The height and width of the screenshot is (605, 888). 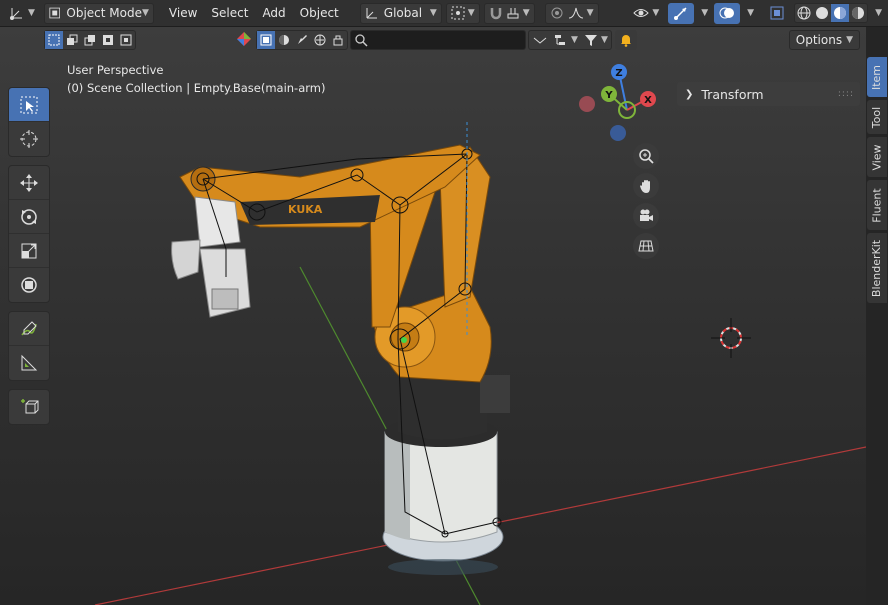 I want to click on filter-brush-icon, so click(x=302, y=40).